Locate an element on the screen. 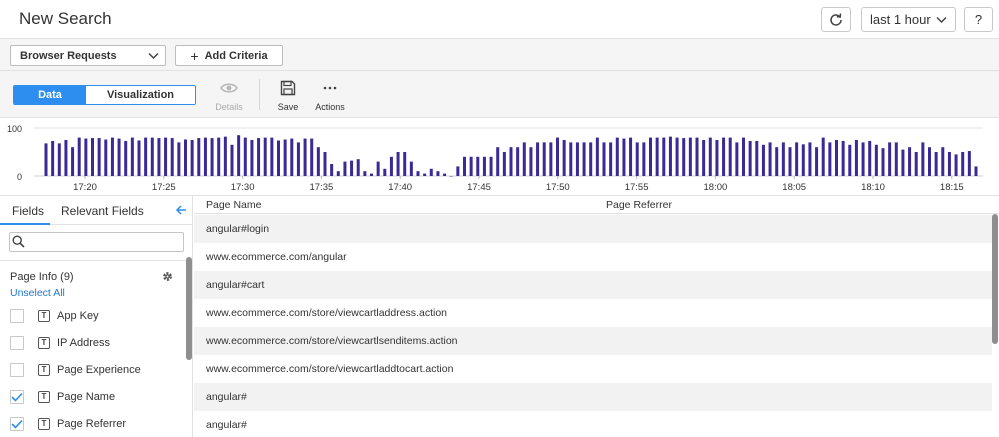 This screenshot has height=437, width=999. table-row: angular#login is located at coordinates (593, 229).